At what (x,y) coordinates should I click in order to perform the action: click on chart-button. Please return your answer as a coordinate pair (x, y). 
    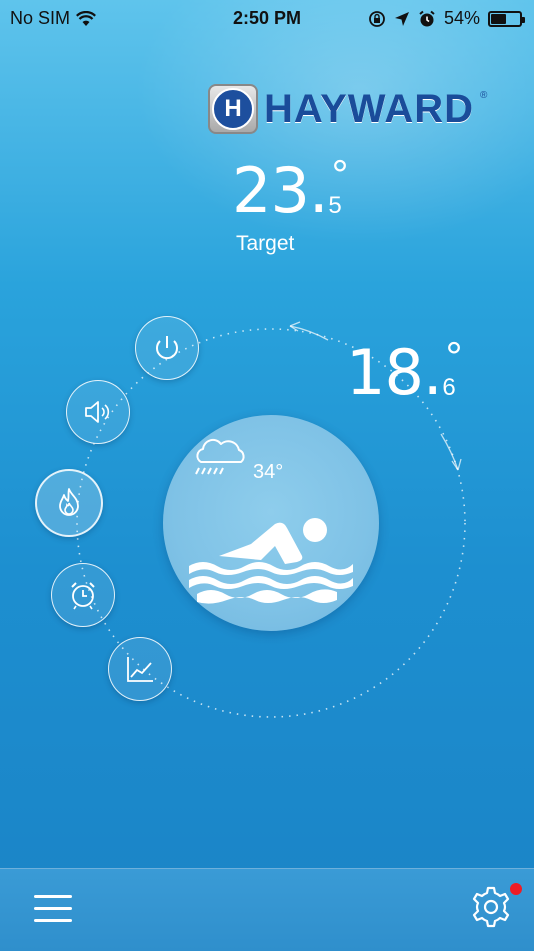
    Looking at the image, I should click on (140, 669).